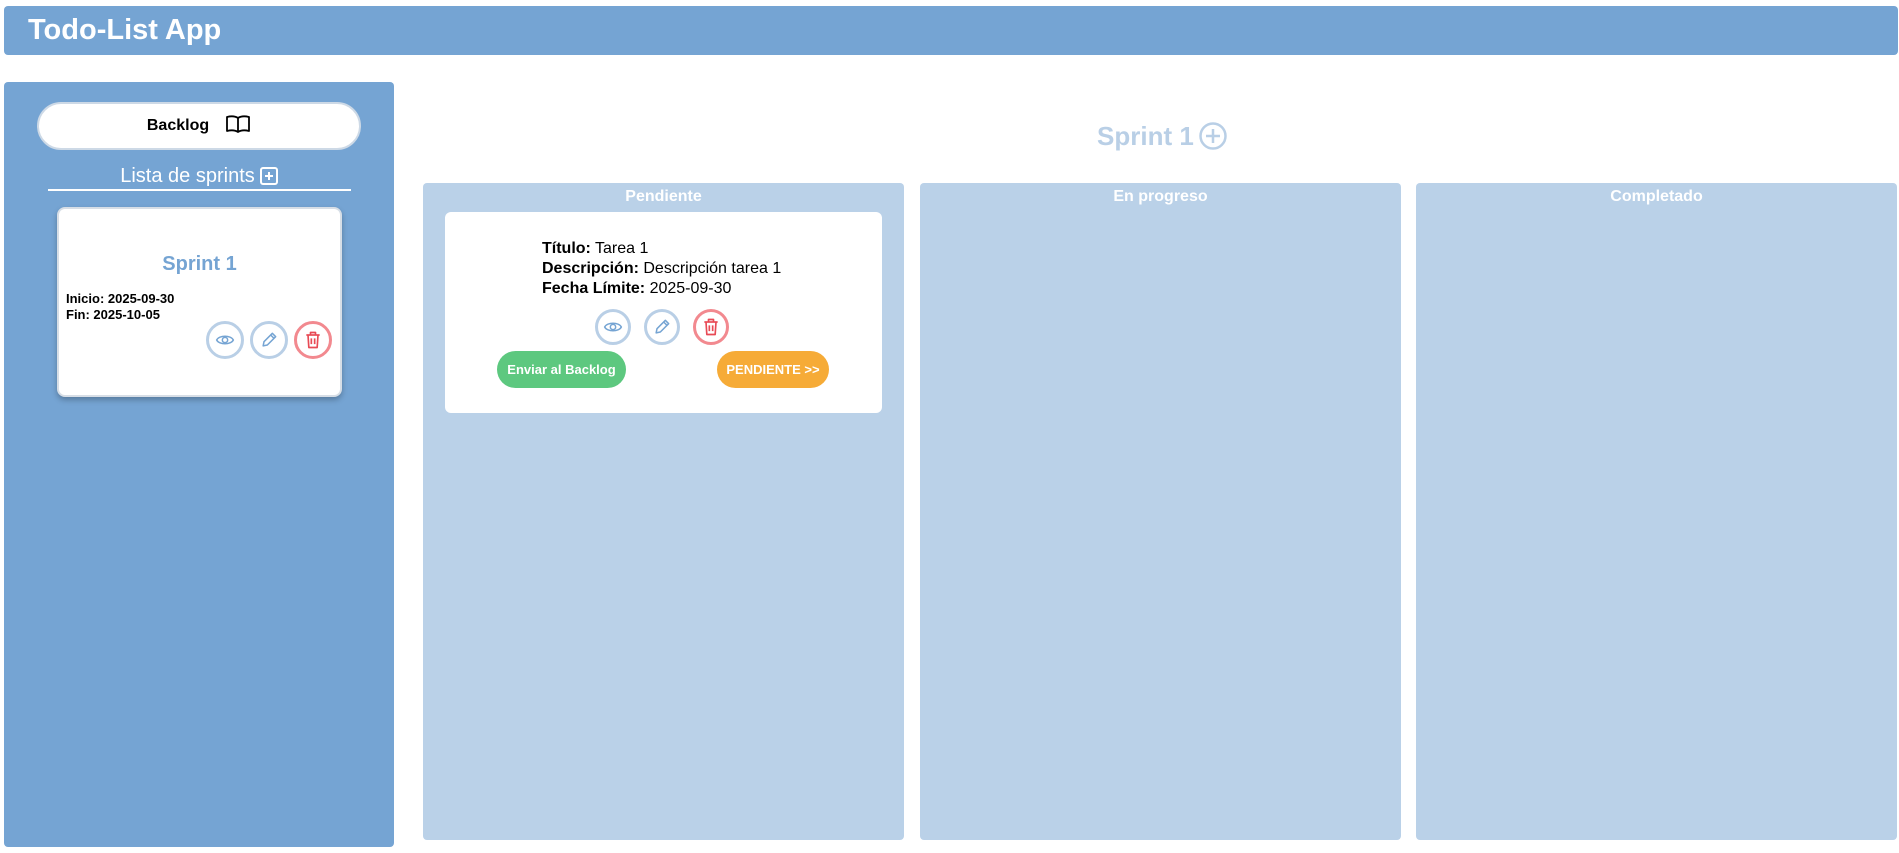 This screenshot has height=853, width=1899. I want to click on task-due-date-row: Fecha Límite: 2025-09-30, so click(661, 289).